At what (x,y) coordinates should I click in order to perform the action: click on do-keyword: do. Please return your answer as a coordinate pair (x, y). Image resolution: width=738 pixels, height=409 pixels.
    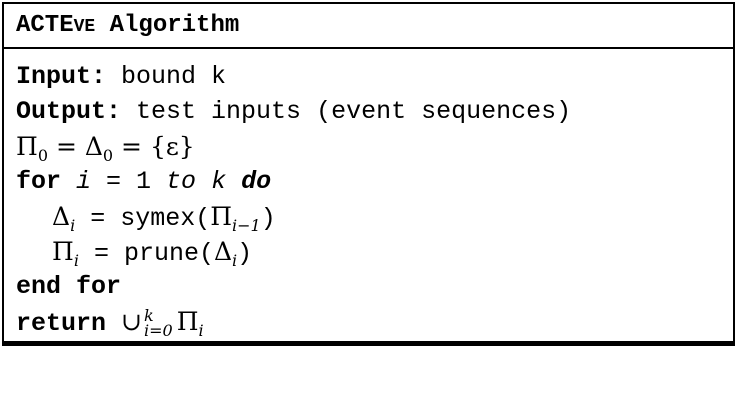
    Looking at the image, I should click on (249, 181).